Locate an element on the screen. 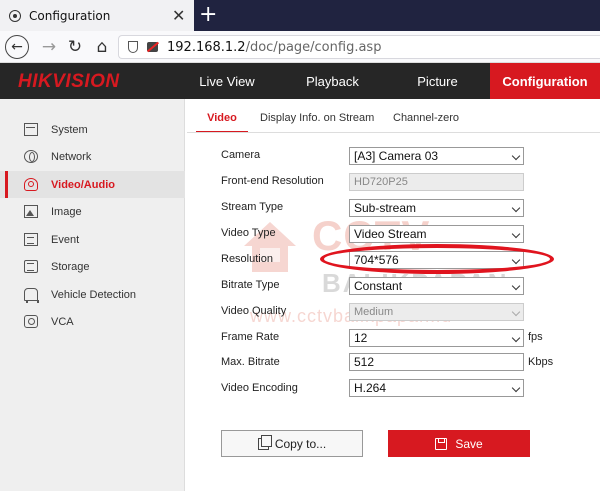 The width and height of the screenshot is (600, 491). video-encoding-label: Video Encoding is located at coordinates (259, 388).